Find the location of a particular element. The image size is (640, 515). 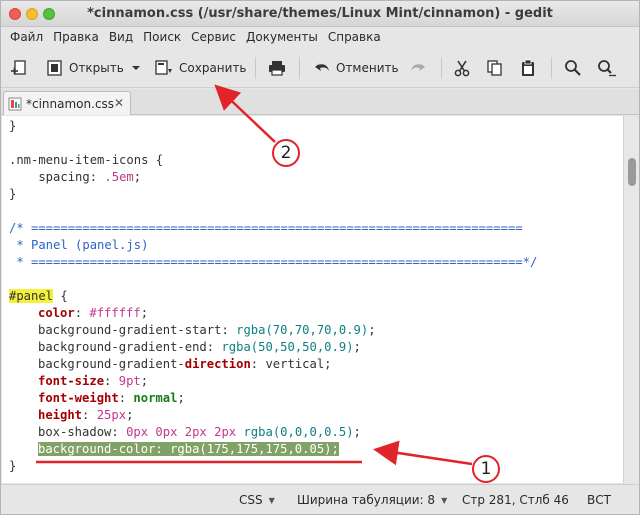

tab-width-label: Ширина табуляции: 8 is located at coordinates (366, 500).